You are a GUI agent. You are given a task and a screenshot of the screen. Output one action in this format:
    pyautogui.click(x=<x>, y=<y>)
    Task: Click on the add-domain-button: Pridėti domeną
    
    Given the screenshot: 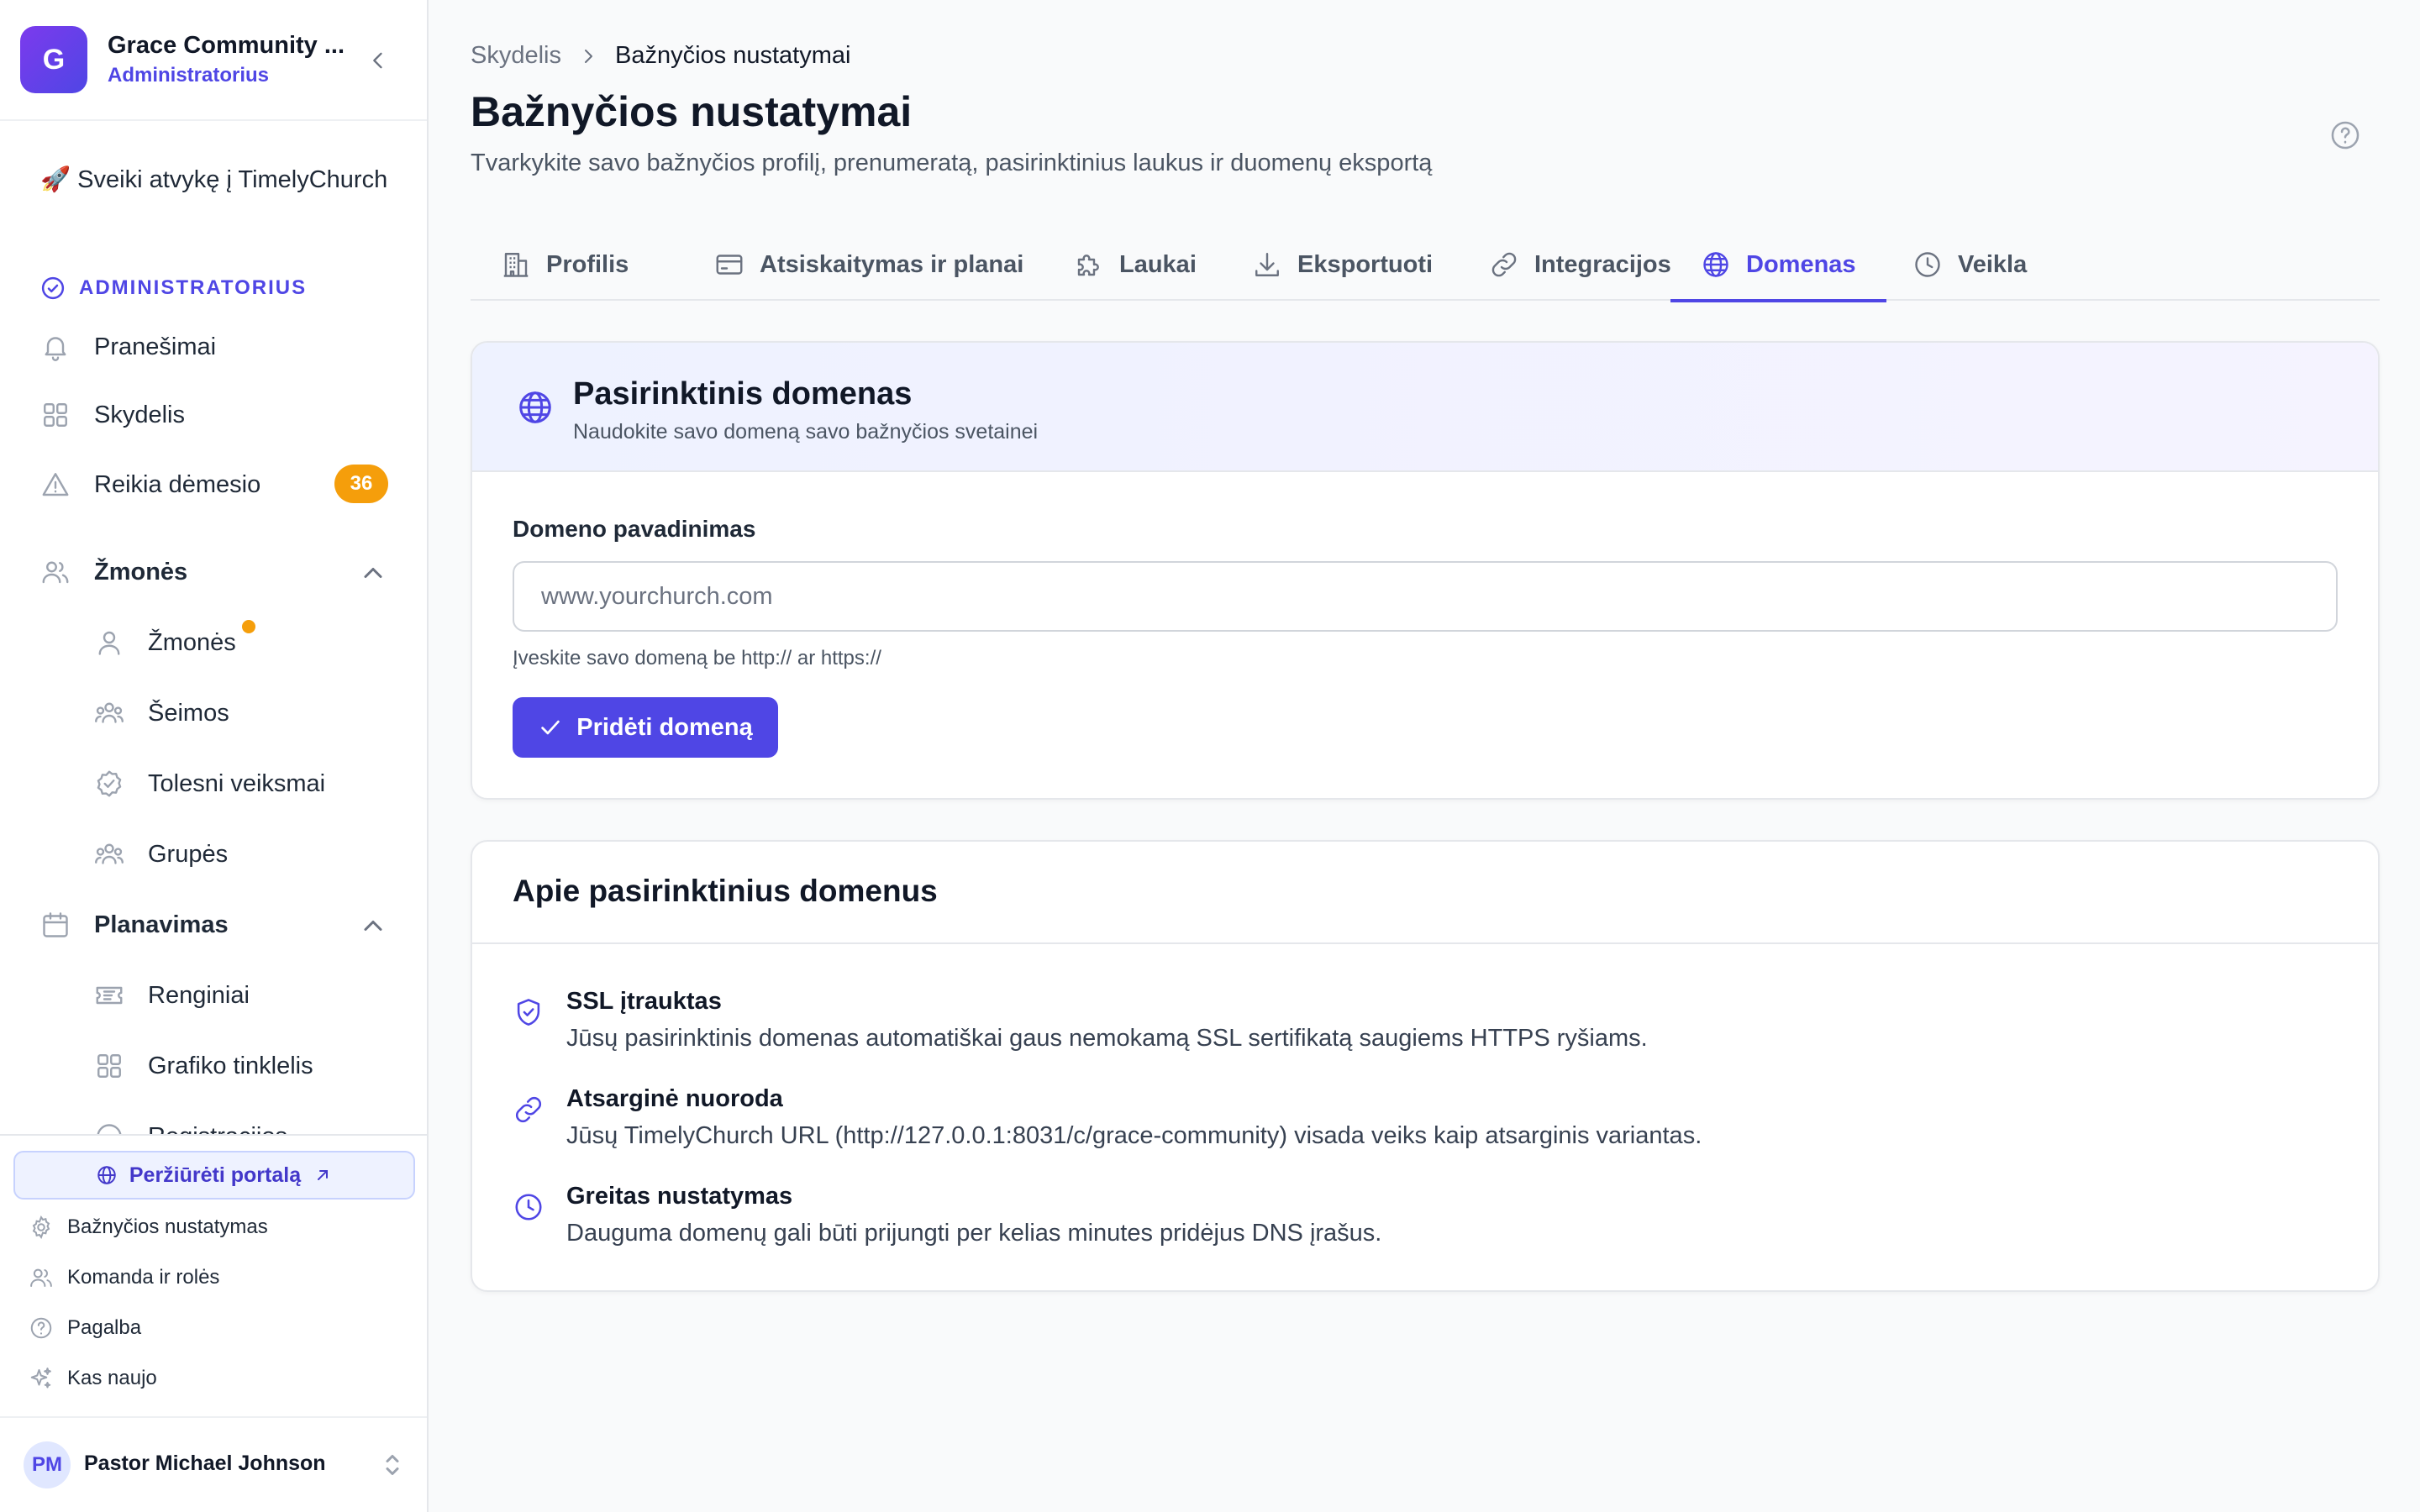 What is the action you would take?
    pyautogui.click(x=645, y=727)
    